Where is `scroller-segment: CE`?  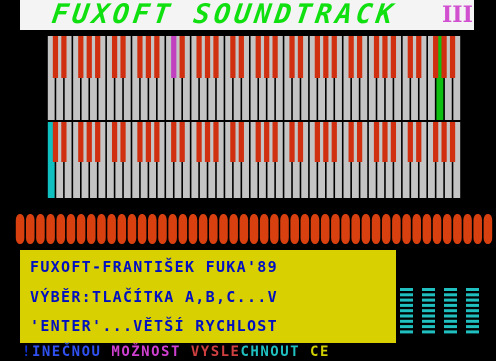 scroller-segment: CE is located at coordinates (320, 352).